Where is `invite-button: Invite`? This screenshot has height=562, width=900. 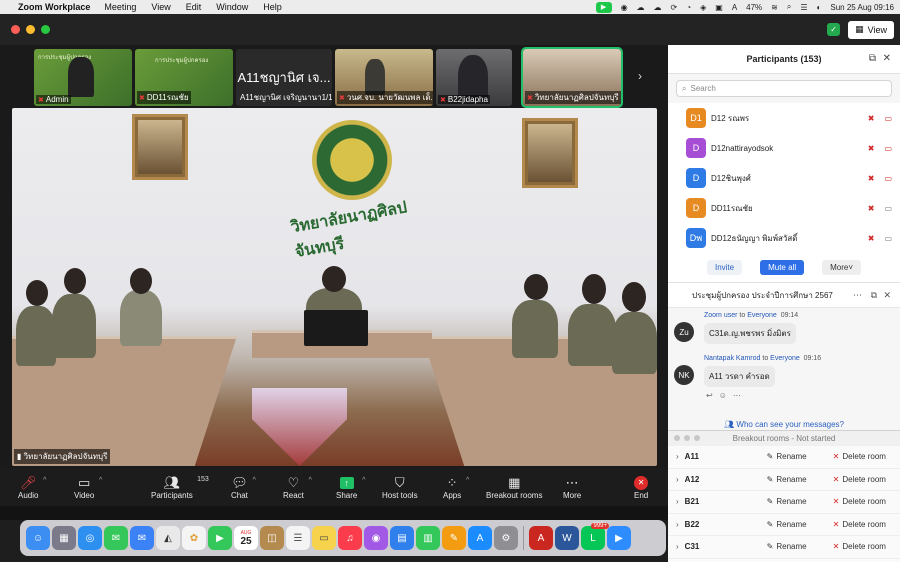
invite-button: Invite is located at coordinates (724, 267).